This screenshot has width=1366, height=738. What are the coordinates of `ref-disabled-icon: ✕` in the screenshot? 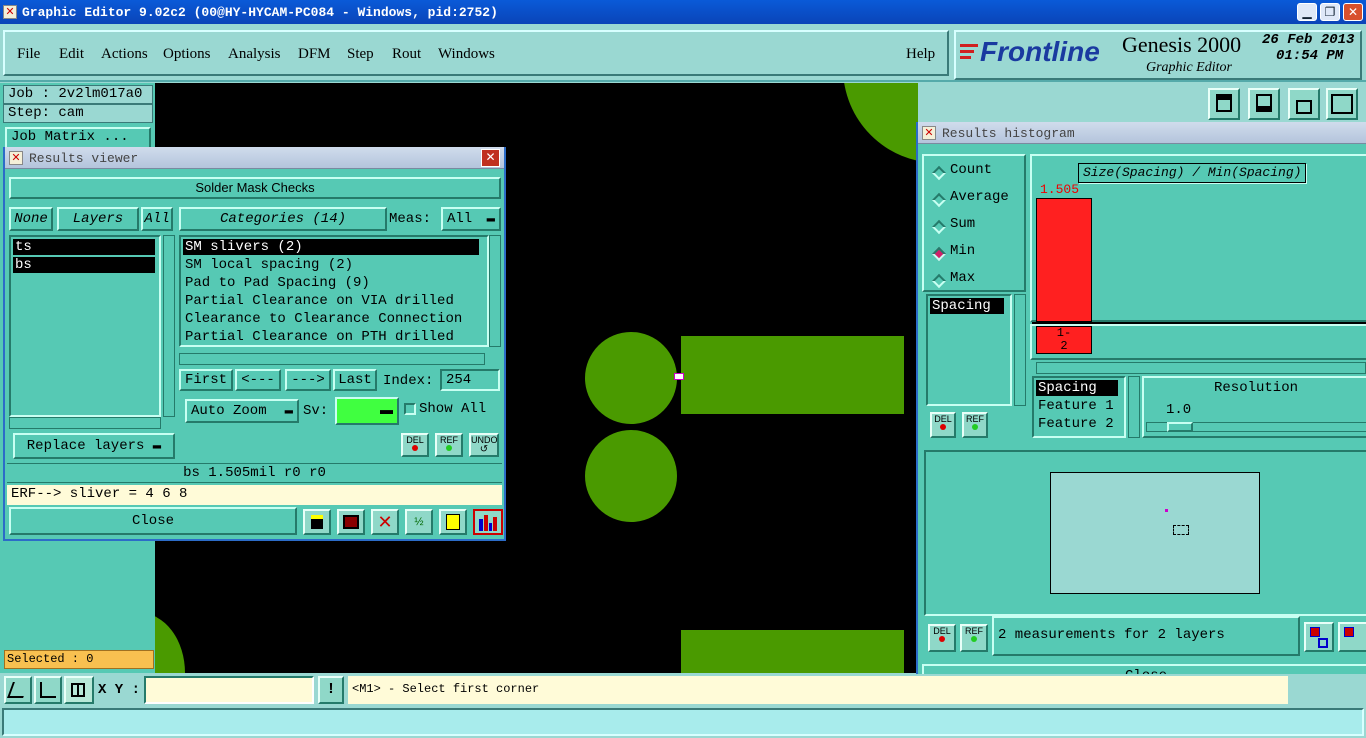 It's located at (385, 522).